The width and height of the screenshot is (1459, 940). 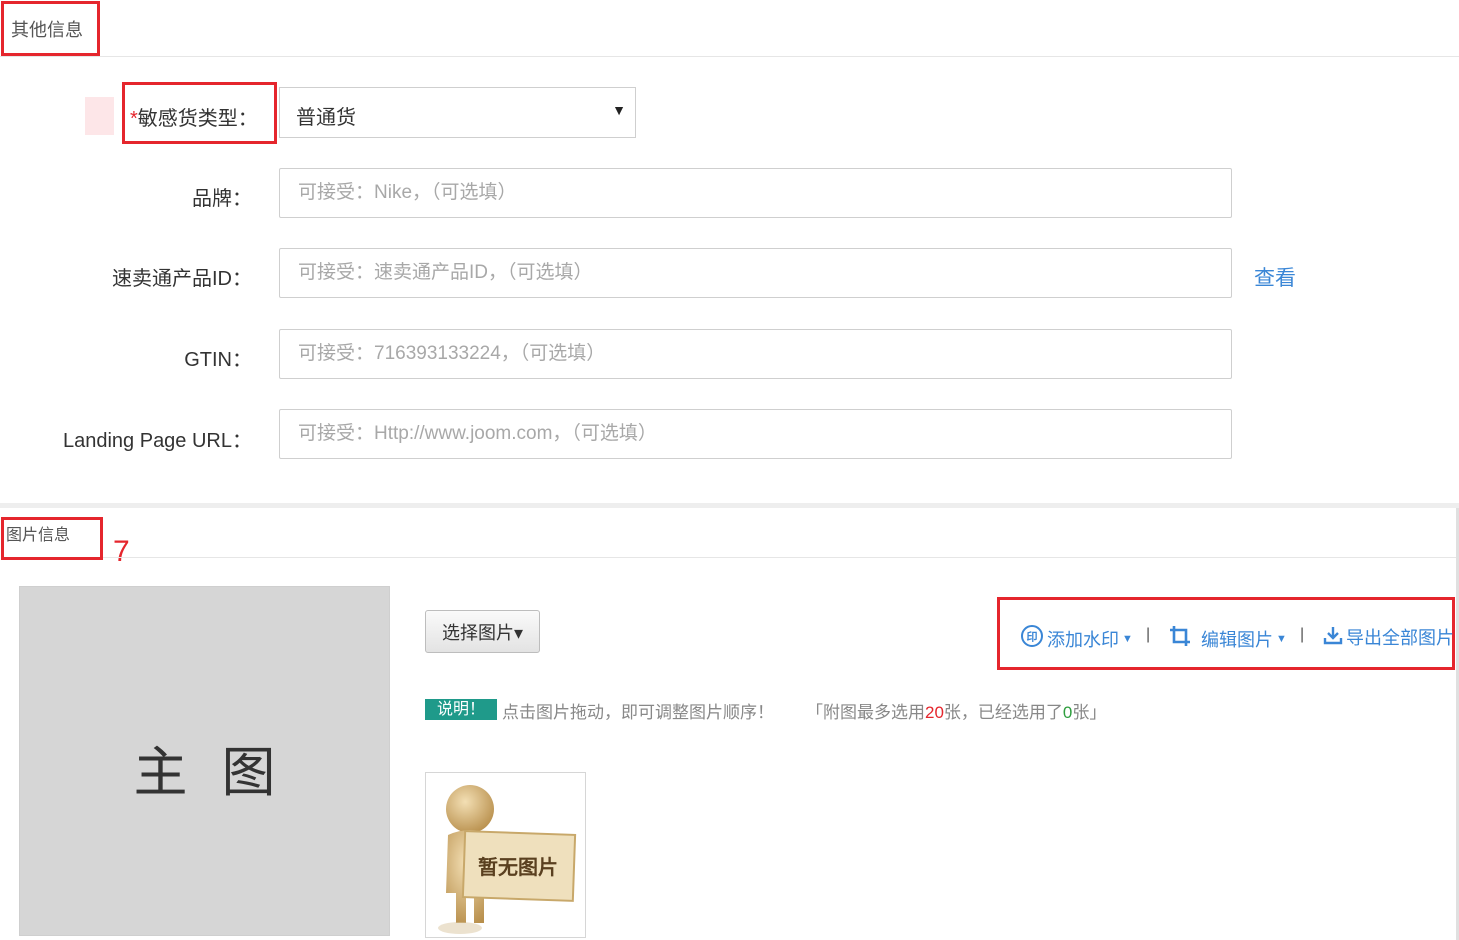 What do you see at coordinates (619, 110) in the screenshot?
I see `caret-down-icon: ▼` at bounding box center [619, 110].